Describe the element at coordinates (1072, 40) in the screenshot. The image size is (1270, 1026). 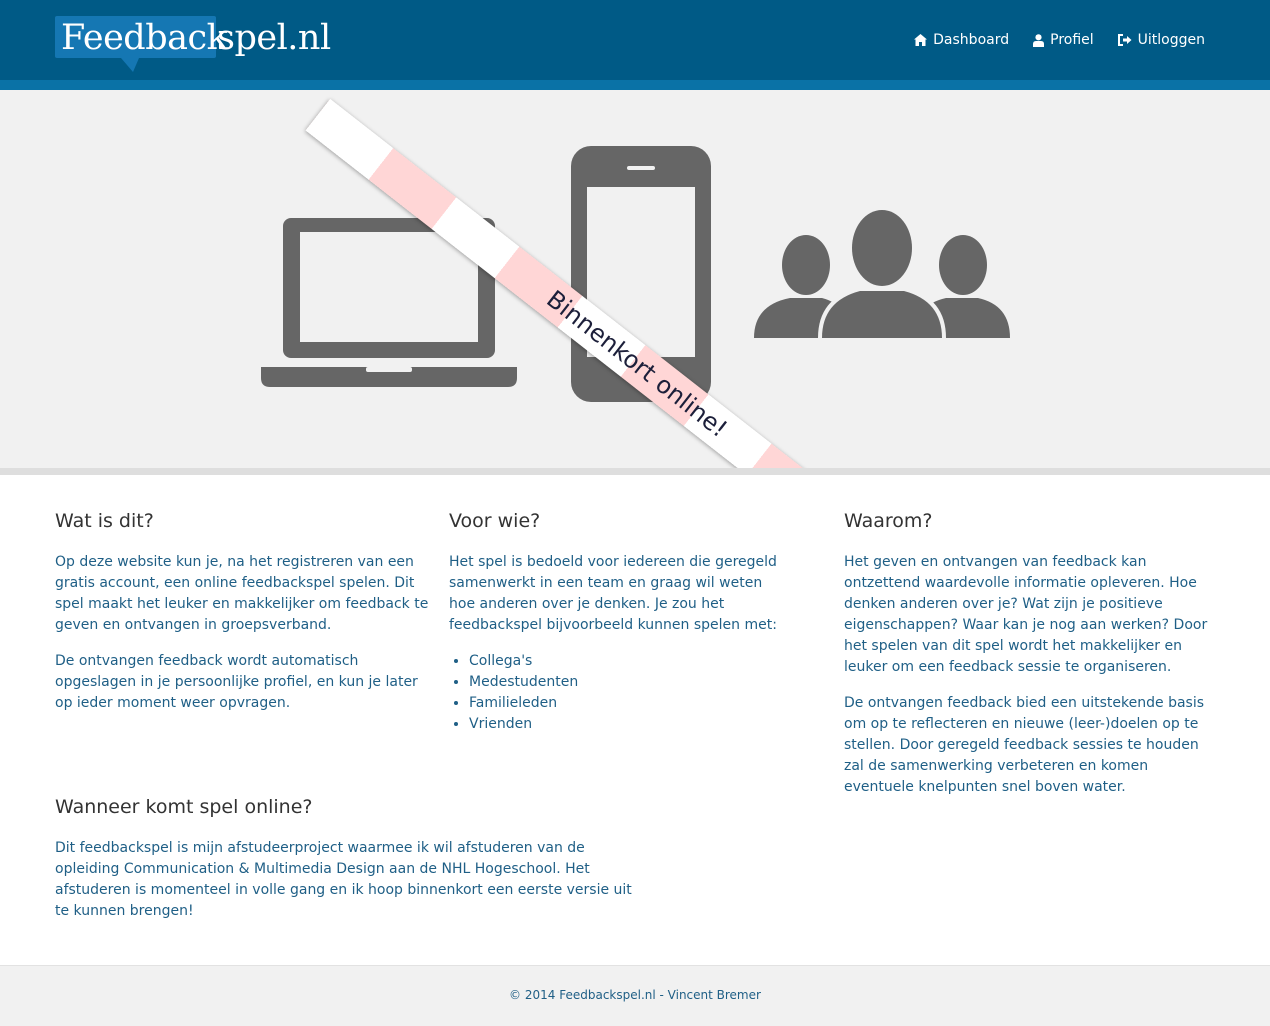
I see `nav-profiel-label: Profiel` at that location.